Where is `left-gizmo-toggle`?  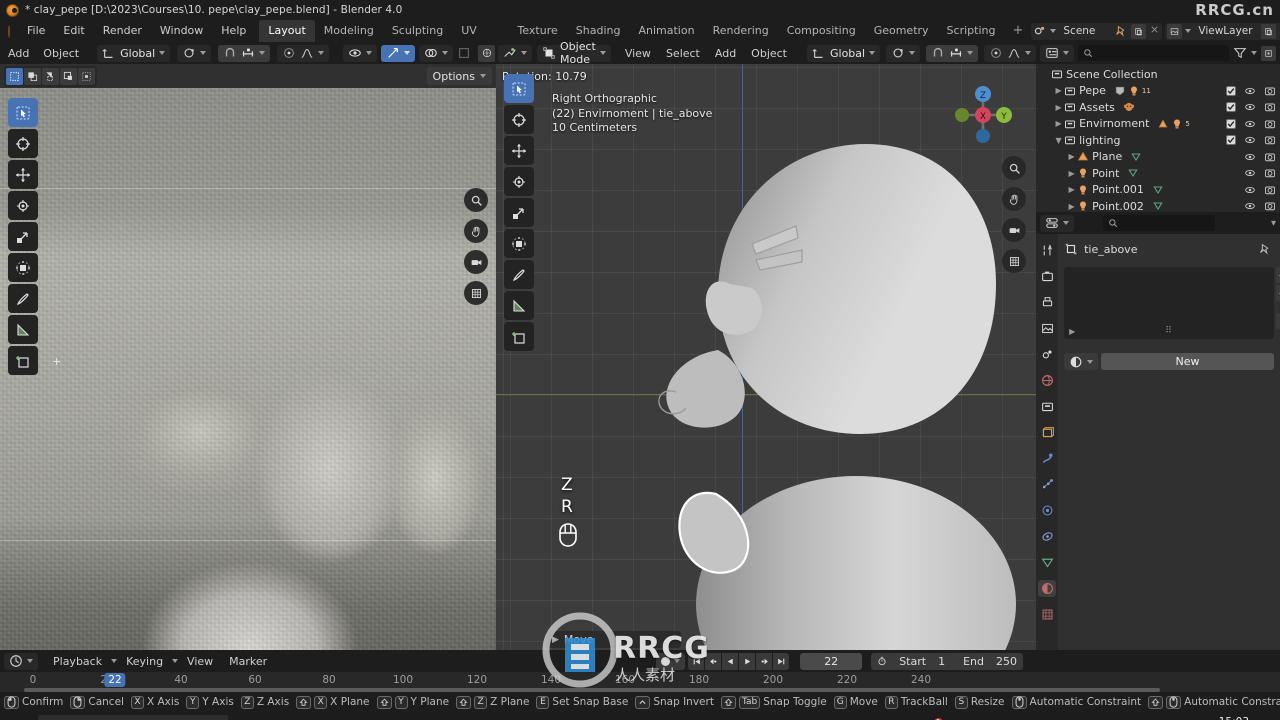 left-gizmo-toggle is located at coordinates (398, 53).